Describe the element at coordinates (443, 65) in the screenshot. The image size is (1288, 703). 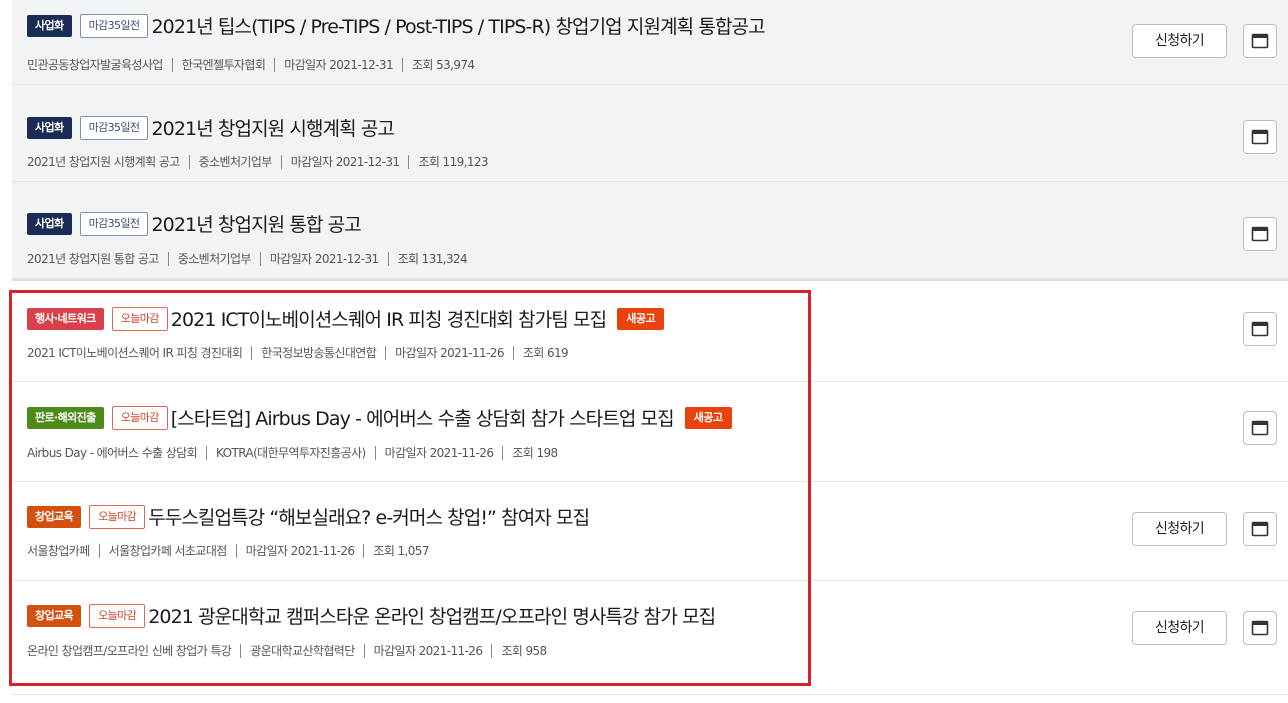
I see `meta-views: 조회 53,974` at that location.